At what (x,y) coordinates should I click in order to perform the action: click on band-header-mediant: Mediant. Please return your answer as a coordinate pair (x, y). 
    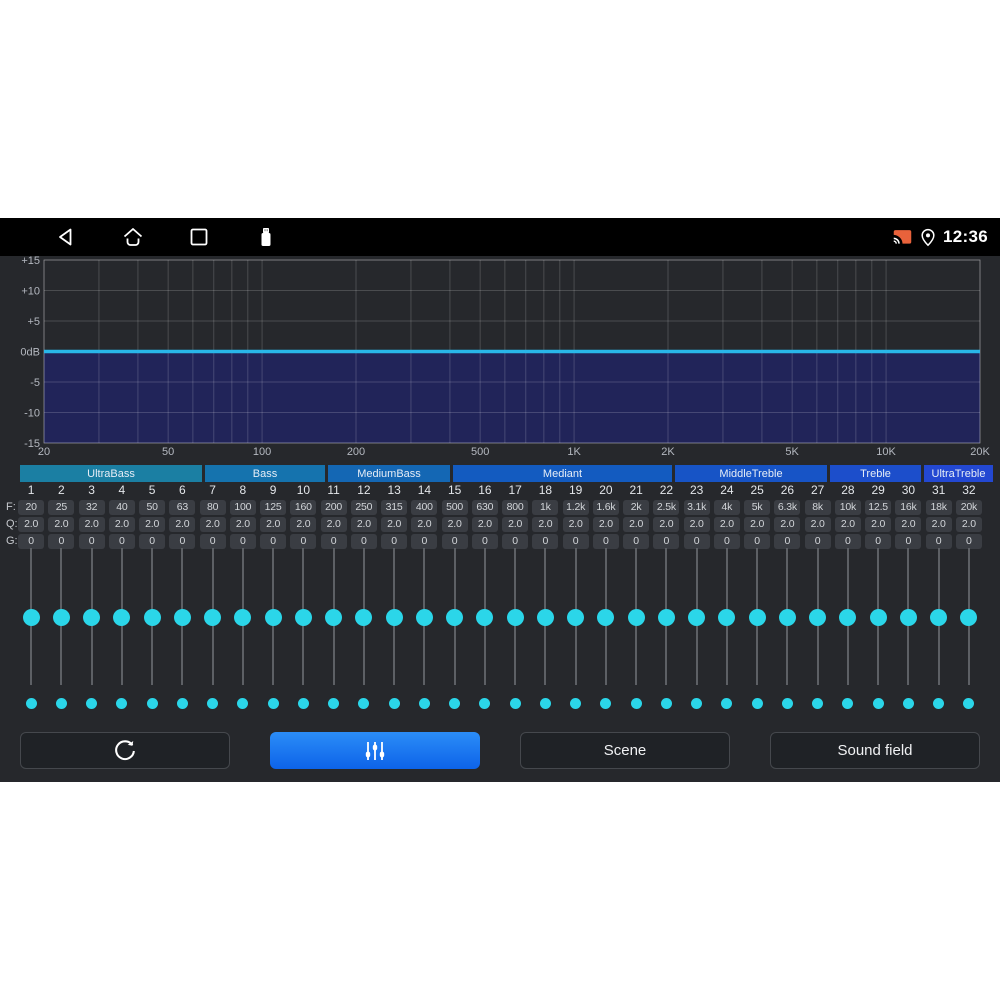
    Looking at the image, I should click on (562, 473).